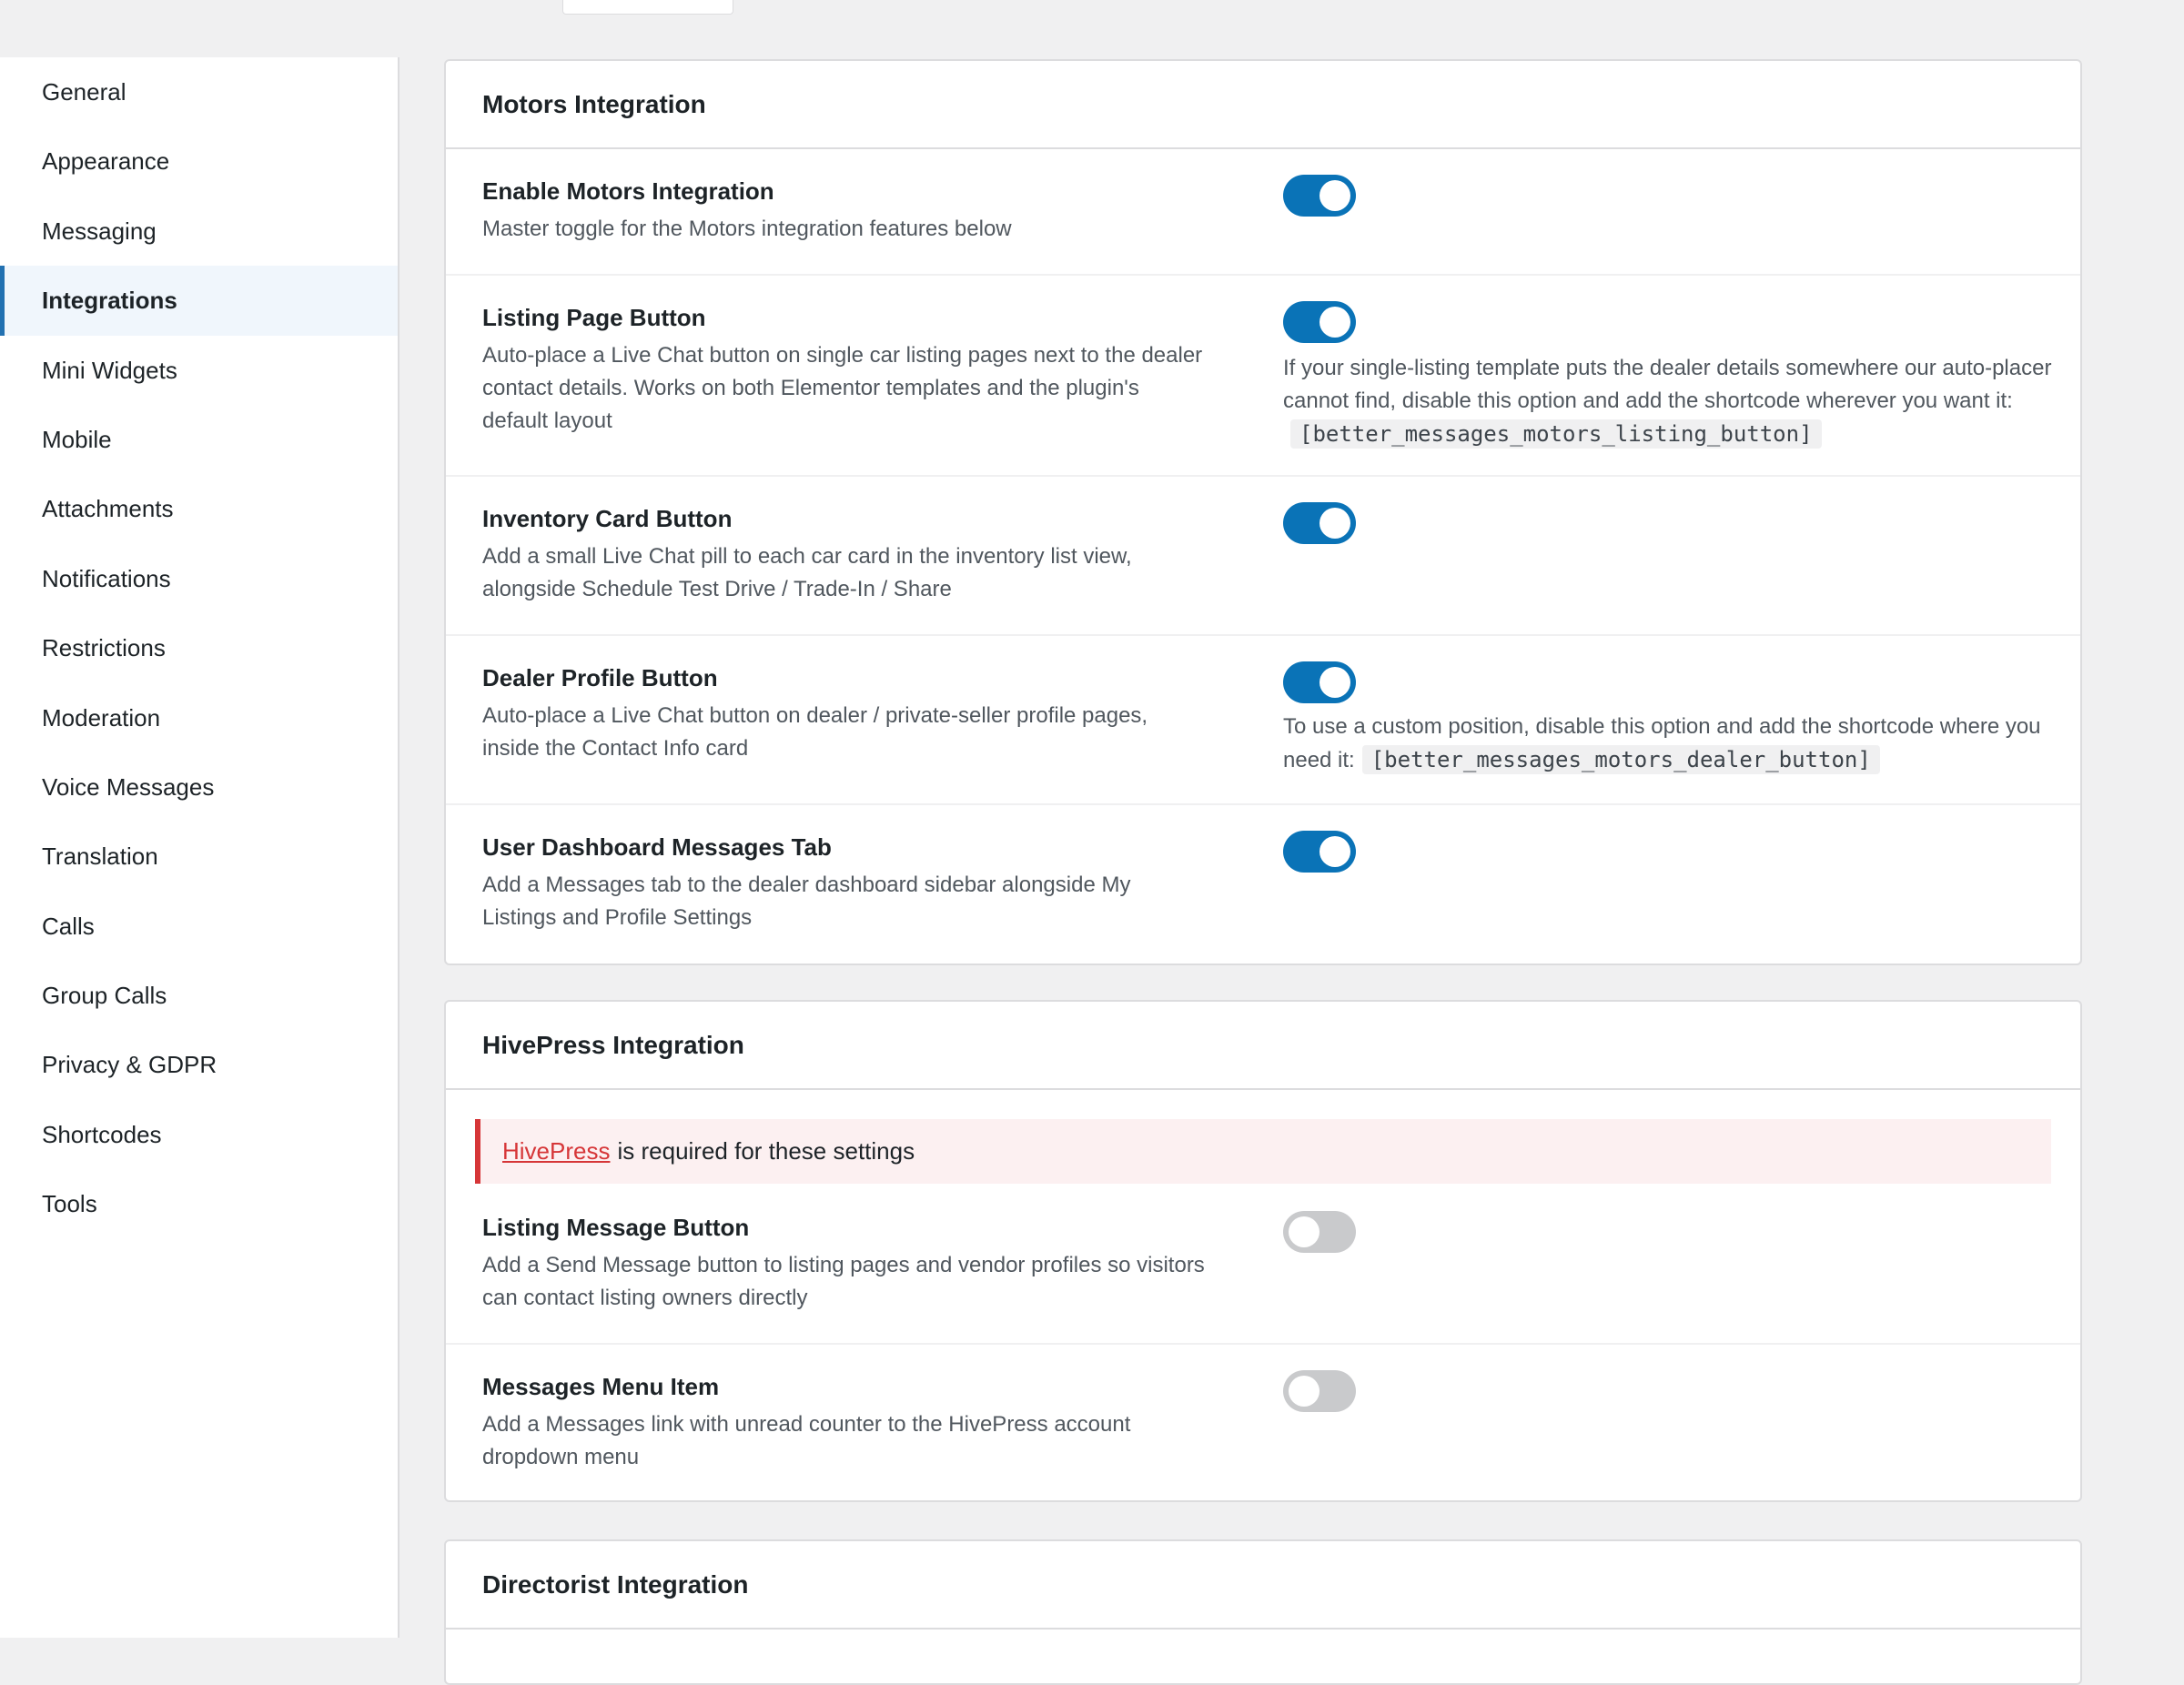 The image size is (2184, 1685). Describe the element at coordinates (556, 1151) in the screenshot. I see `hivepress-link: HivePress` at that location.